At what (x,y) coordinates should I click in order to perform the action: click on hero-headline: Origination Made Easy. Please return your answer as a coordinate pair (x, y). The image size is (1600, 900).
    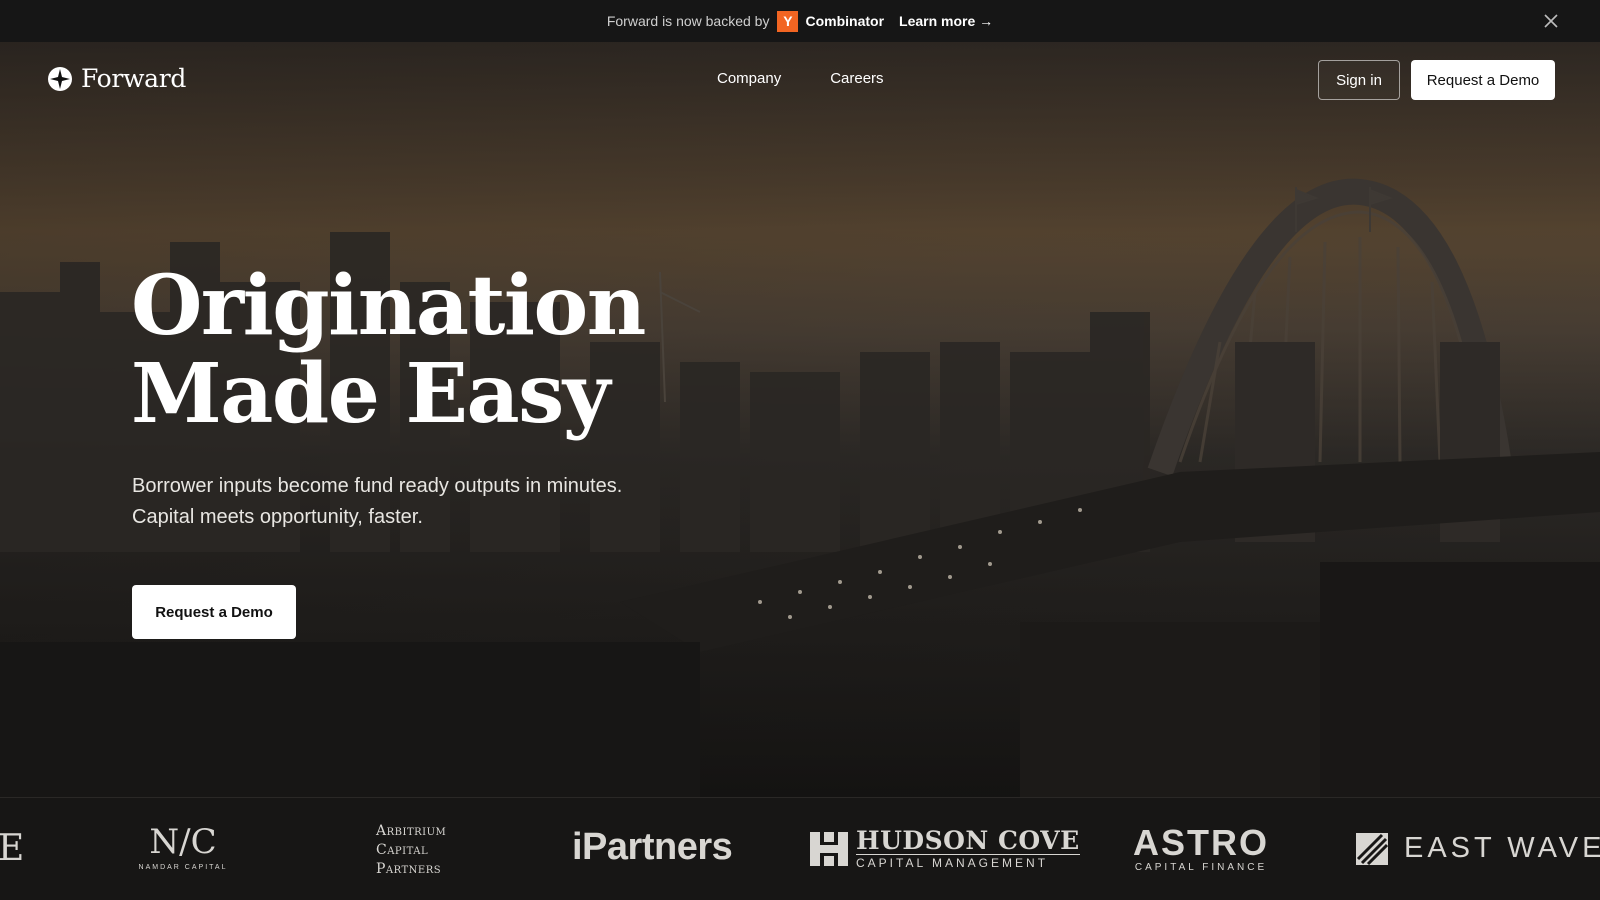
    Looking at the image, I should click on (388, 350).